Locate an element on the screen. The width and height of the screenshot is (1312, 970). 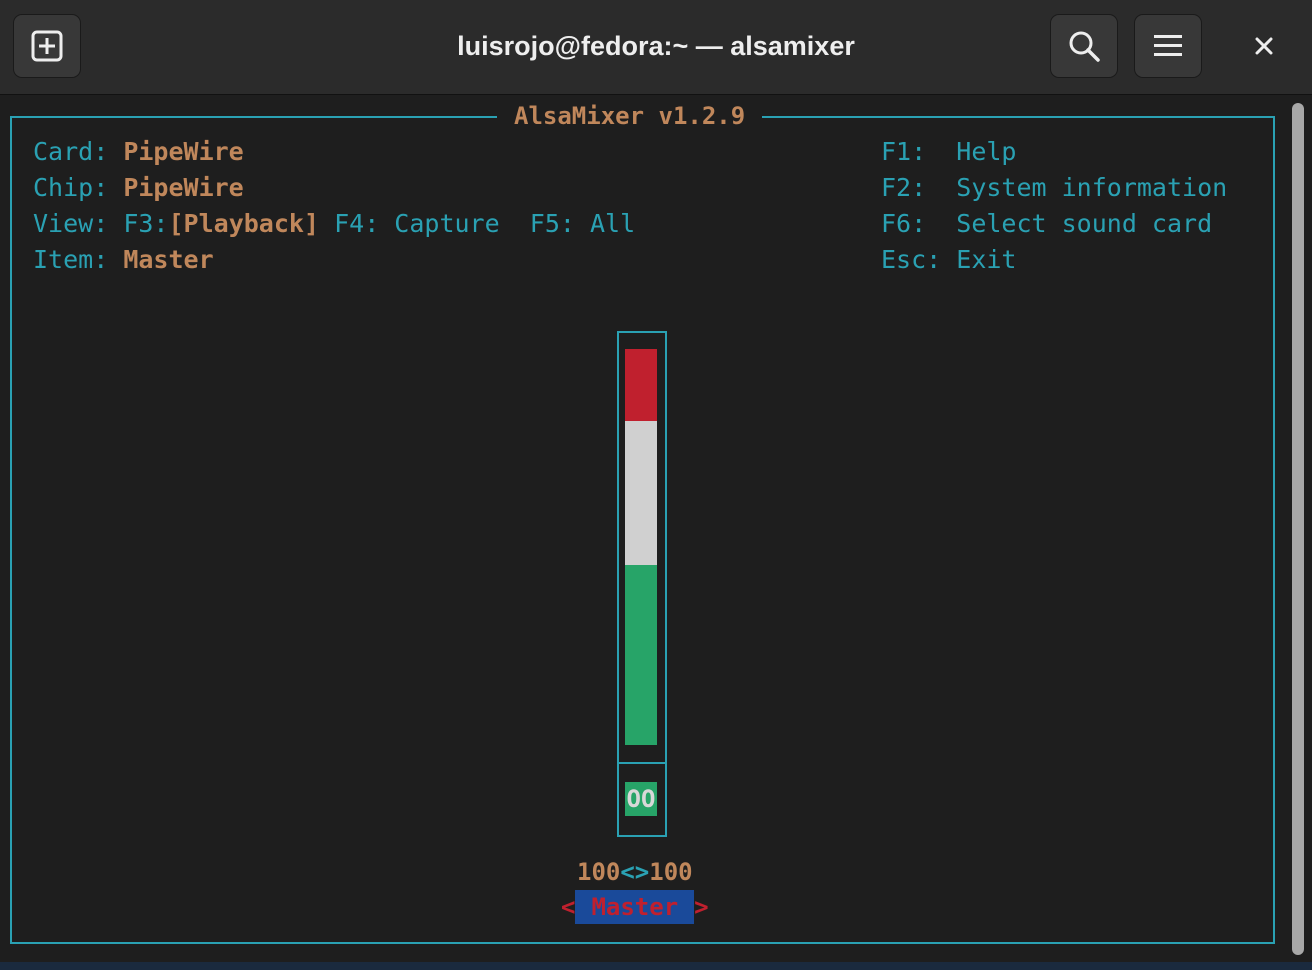
key-f1: F1: is located at coordinates (904, 151).